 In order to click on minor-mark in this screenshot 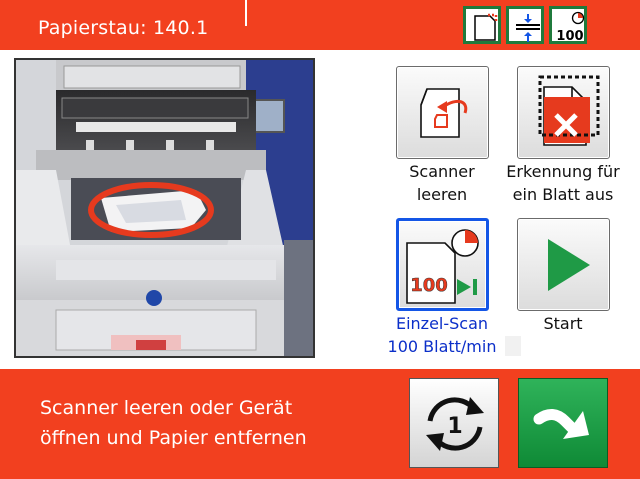, I will do `click(513, 346)`.